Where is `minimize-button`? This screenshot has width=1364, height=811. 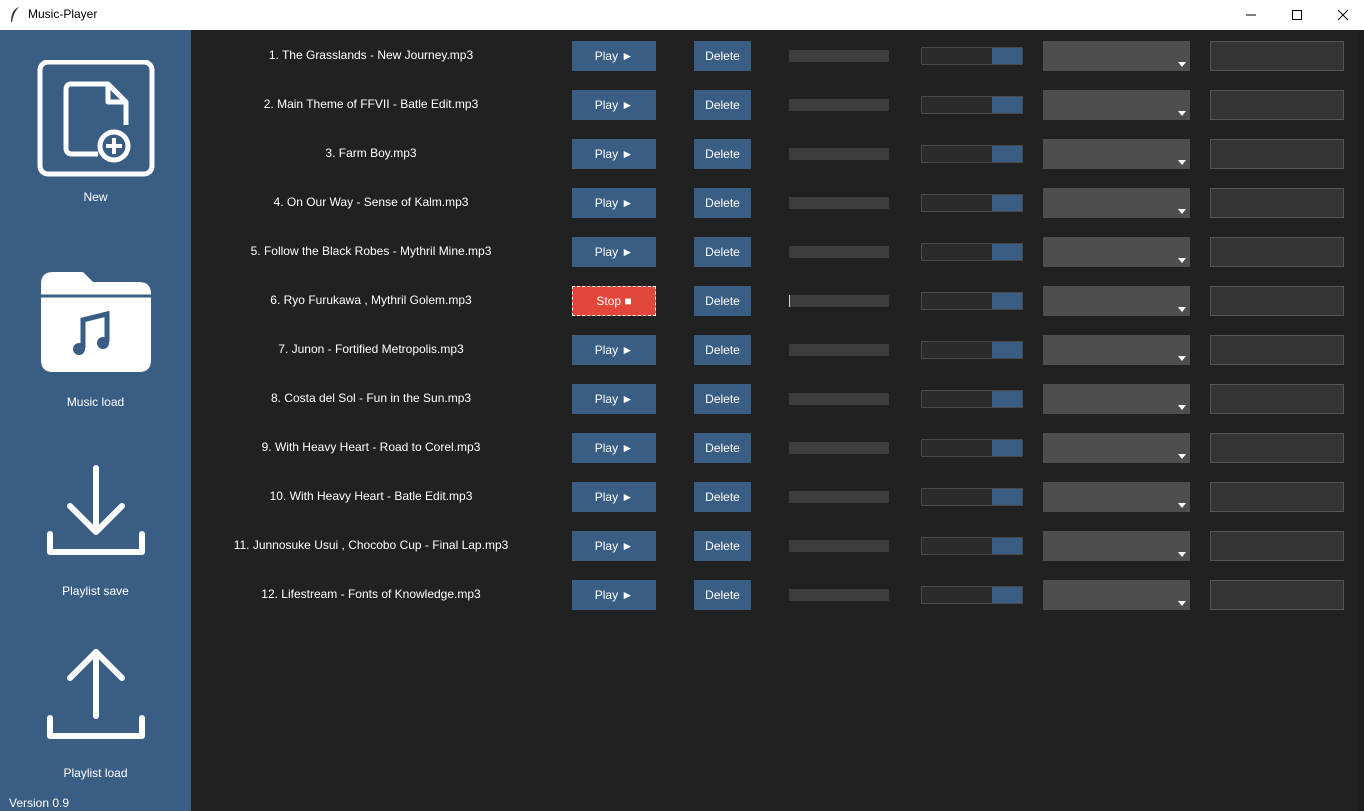 minimize-button is located at coordinates (1251, 15).